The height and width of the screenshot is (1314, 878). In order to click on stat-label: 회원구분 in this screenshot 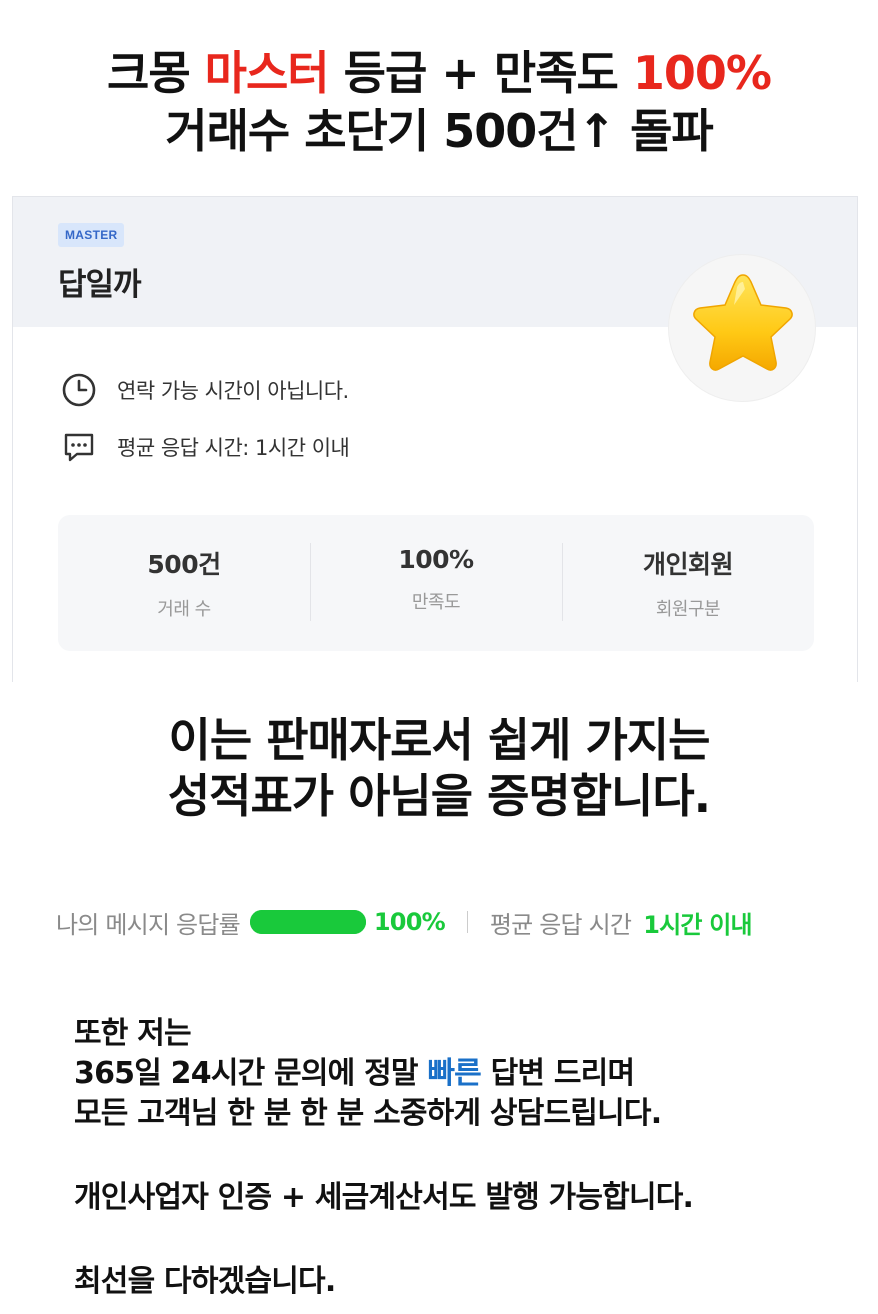, I will do `click(688, 609)`.